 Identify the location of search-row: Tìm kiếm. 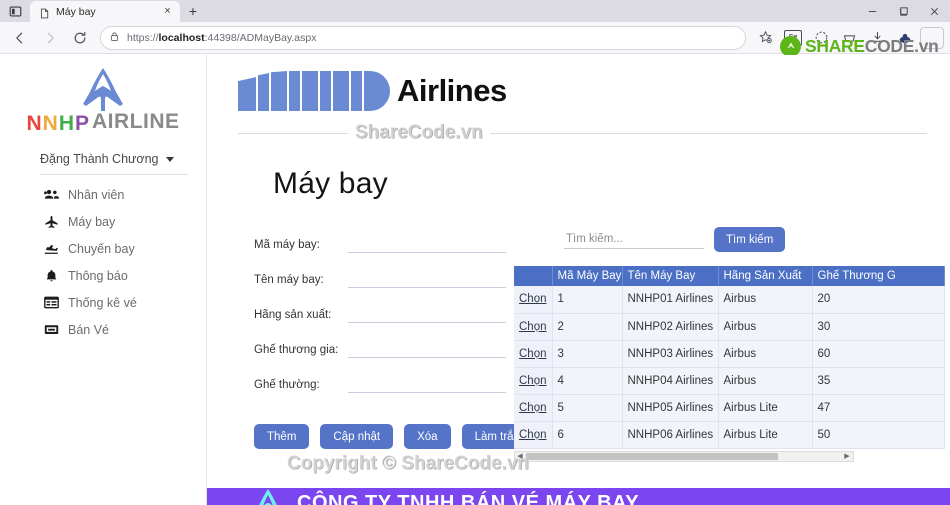
(732, 239).